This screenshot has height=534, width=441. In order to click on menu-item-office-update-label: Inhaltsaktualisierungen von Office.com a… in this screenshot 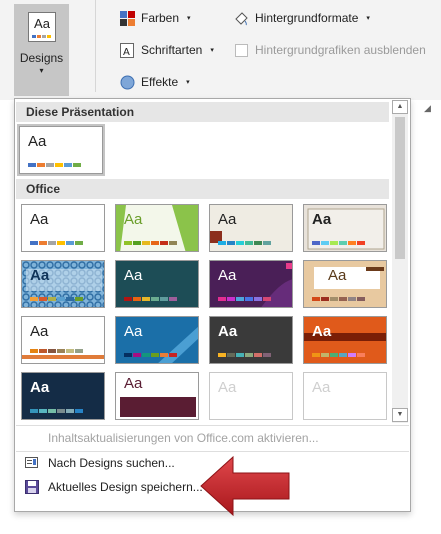, I will do `click(183, 438)`.